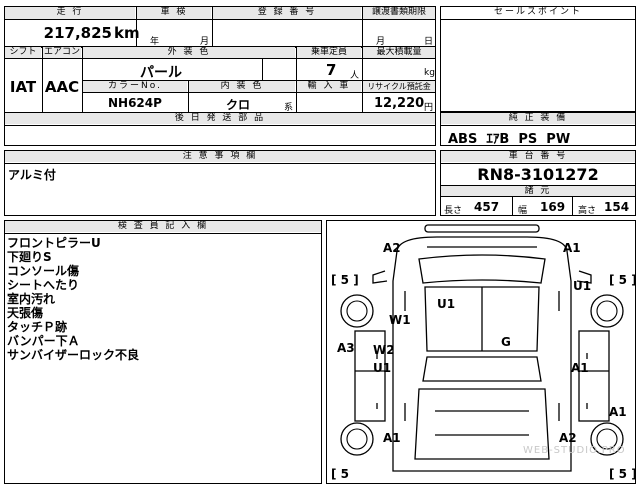 This screenshot has height=484, width=640. Describe the element at coordinates (399, 86) in the screenshot. I see `recycle-header: リサイクル預託金` at that location.